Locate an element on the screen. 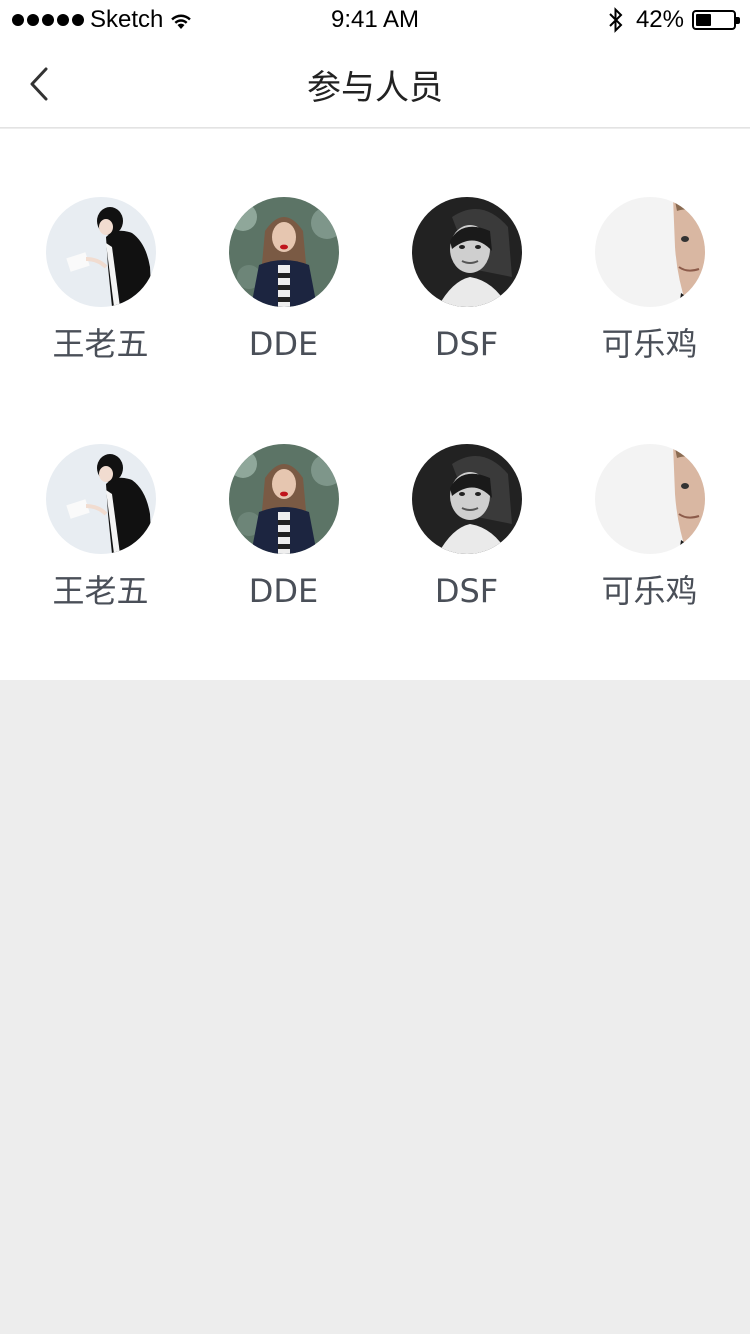 This screenshot has height=1334, width=750. page-title: 参与人员 is located at coordinates (375, 87).